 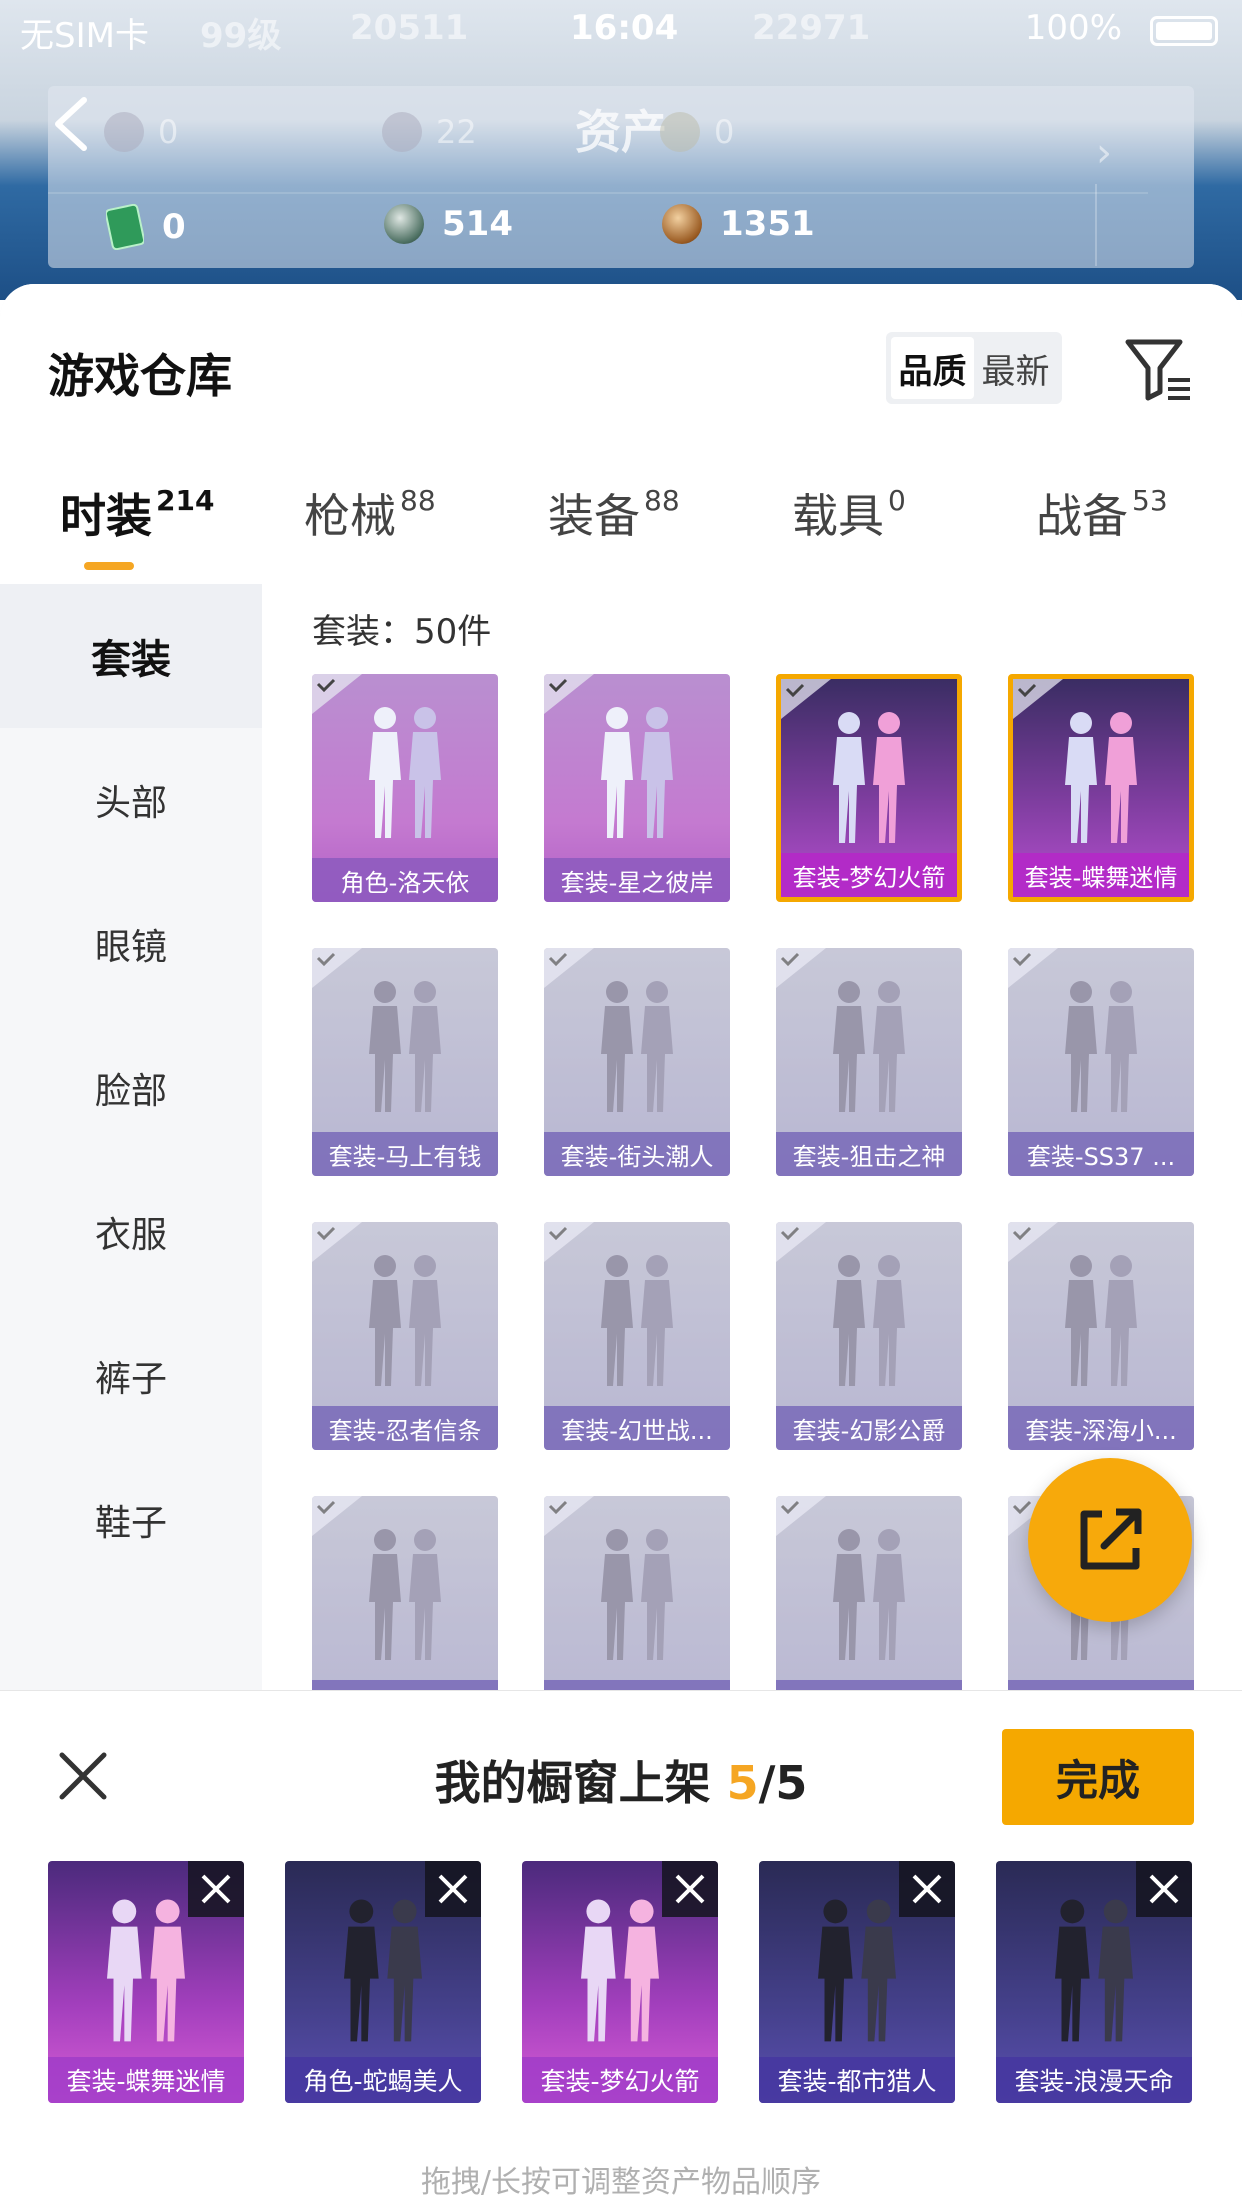 What do you see at coordinates (857, 2080) in the screenshot?
I see `showcase-item-label: 套装-都市猎人` at bounding box center [857, 2080].